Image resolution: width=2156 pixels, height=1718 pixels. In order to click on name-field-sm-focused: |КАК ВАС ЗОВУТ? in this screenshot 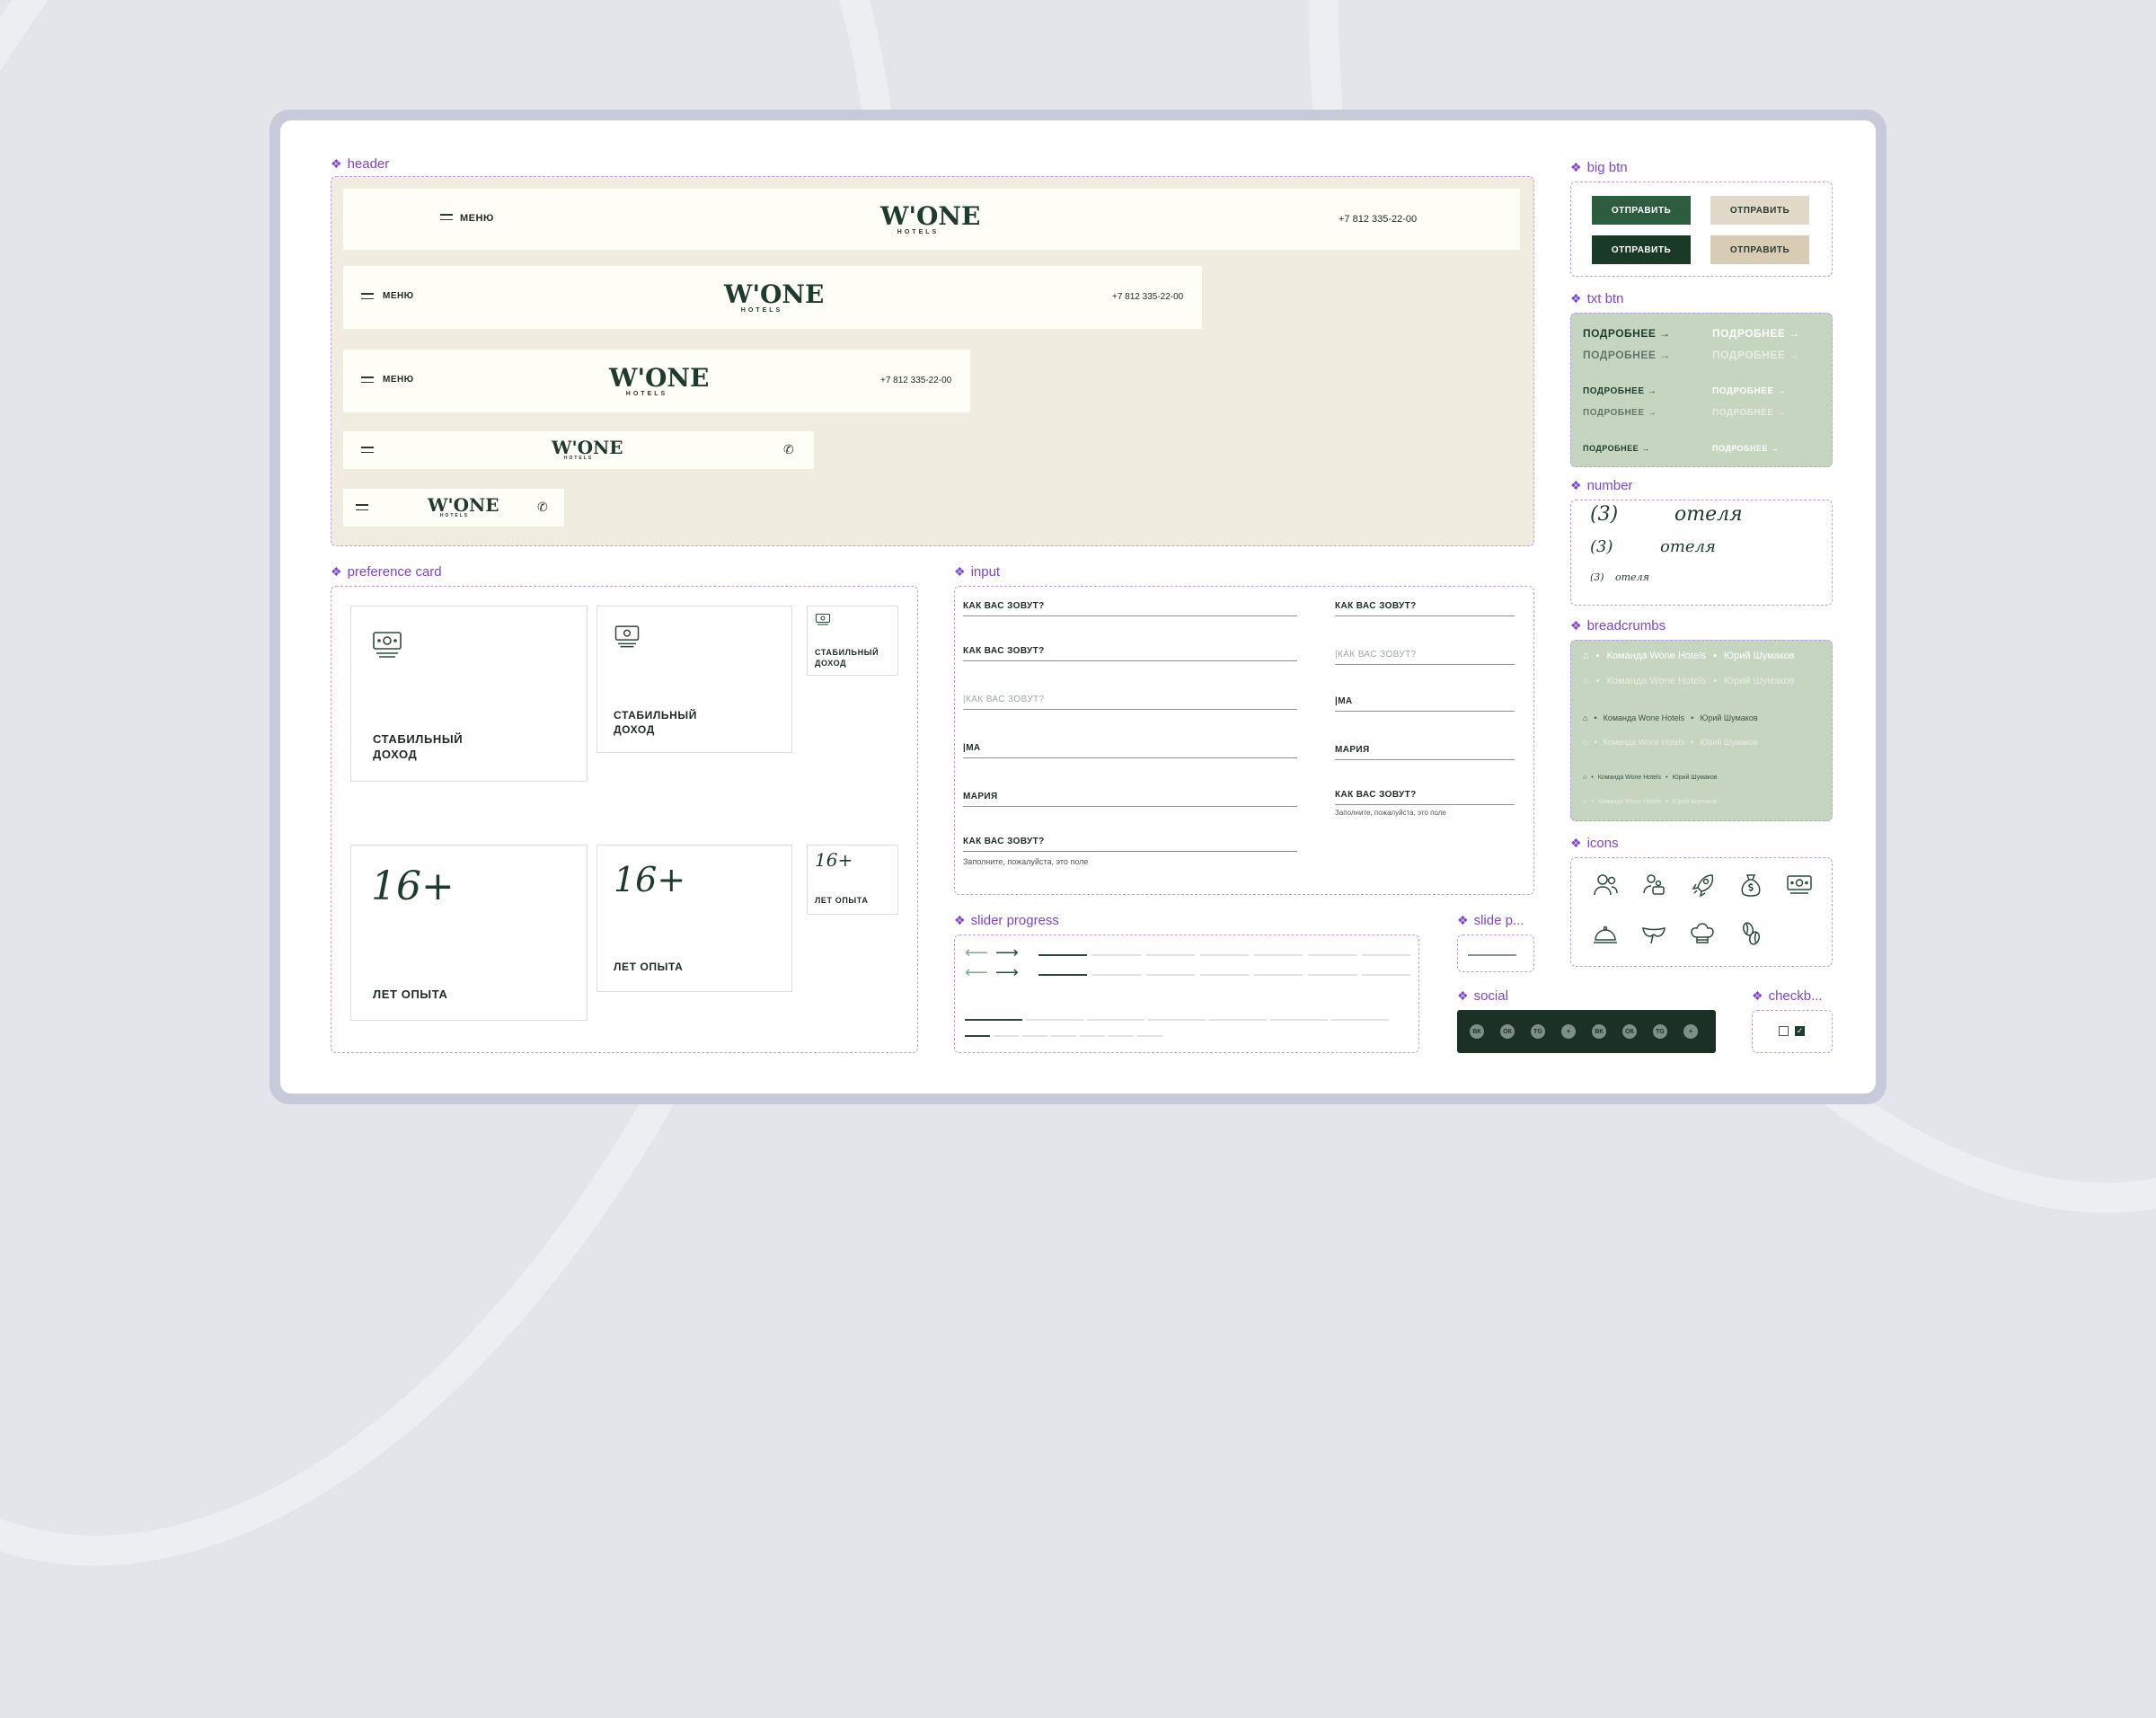, I will do `click(1425, 655)`.